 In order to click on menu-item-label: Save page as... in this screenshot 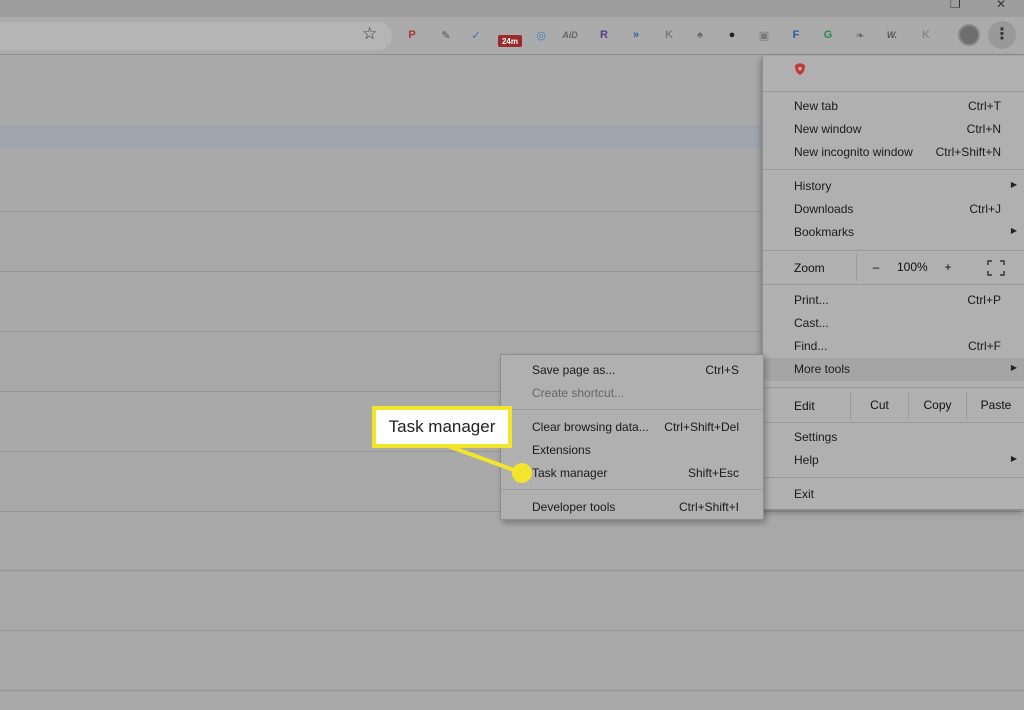, I will do `click(574, 370)`.